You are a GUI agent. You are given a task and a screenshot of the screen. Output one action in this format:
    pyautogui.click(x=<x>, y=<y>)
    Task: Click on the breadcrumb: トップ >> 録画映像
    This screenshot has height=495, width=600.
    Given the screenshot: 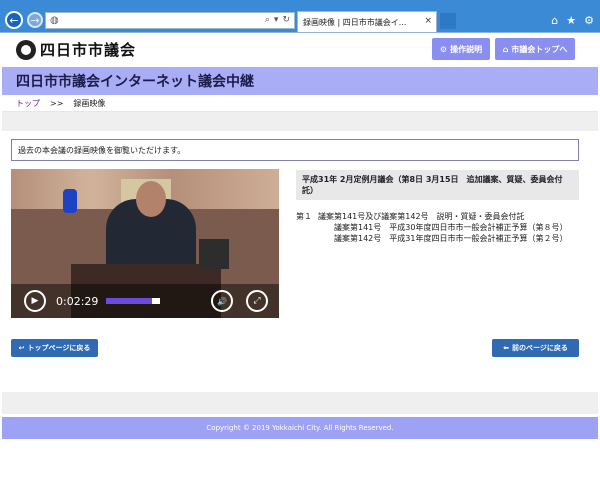 What is the action you would take?
    pyautogui.click(x=300, y=103)
    